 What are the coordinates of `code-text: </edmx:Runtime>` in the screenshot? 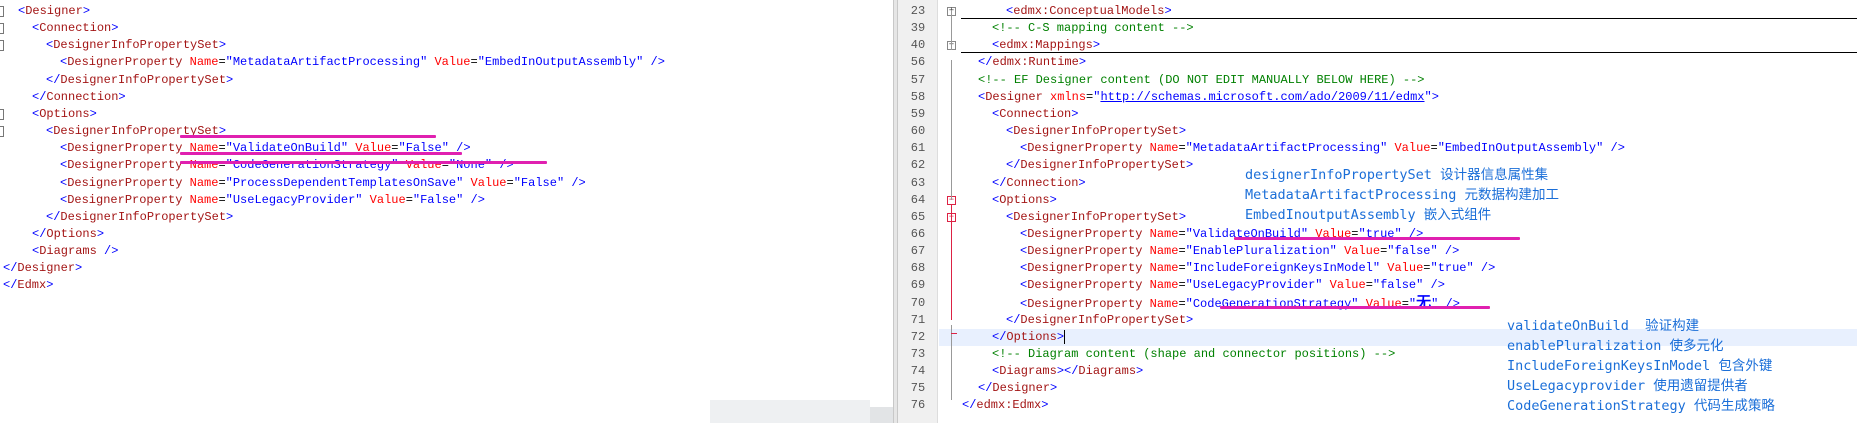 It's located at (1032, 62).